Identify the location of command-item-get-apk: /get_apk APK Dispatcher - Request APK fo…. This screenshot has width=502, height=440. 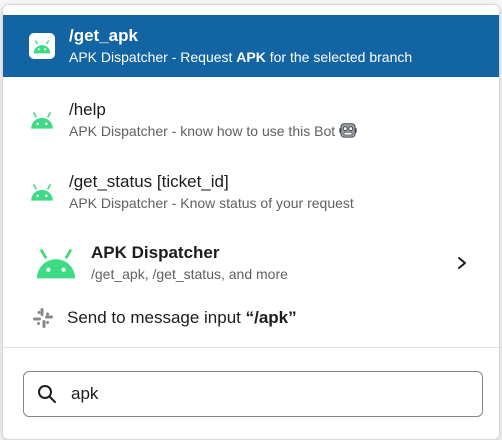
(251, 46).